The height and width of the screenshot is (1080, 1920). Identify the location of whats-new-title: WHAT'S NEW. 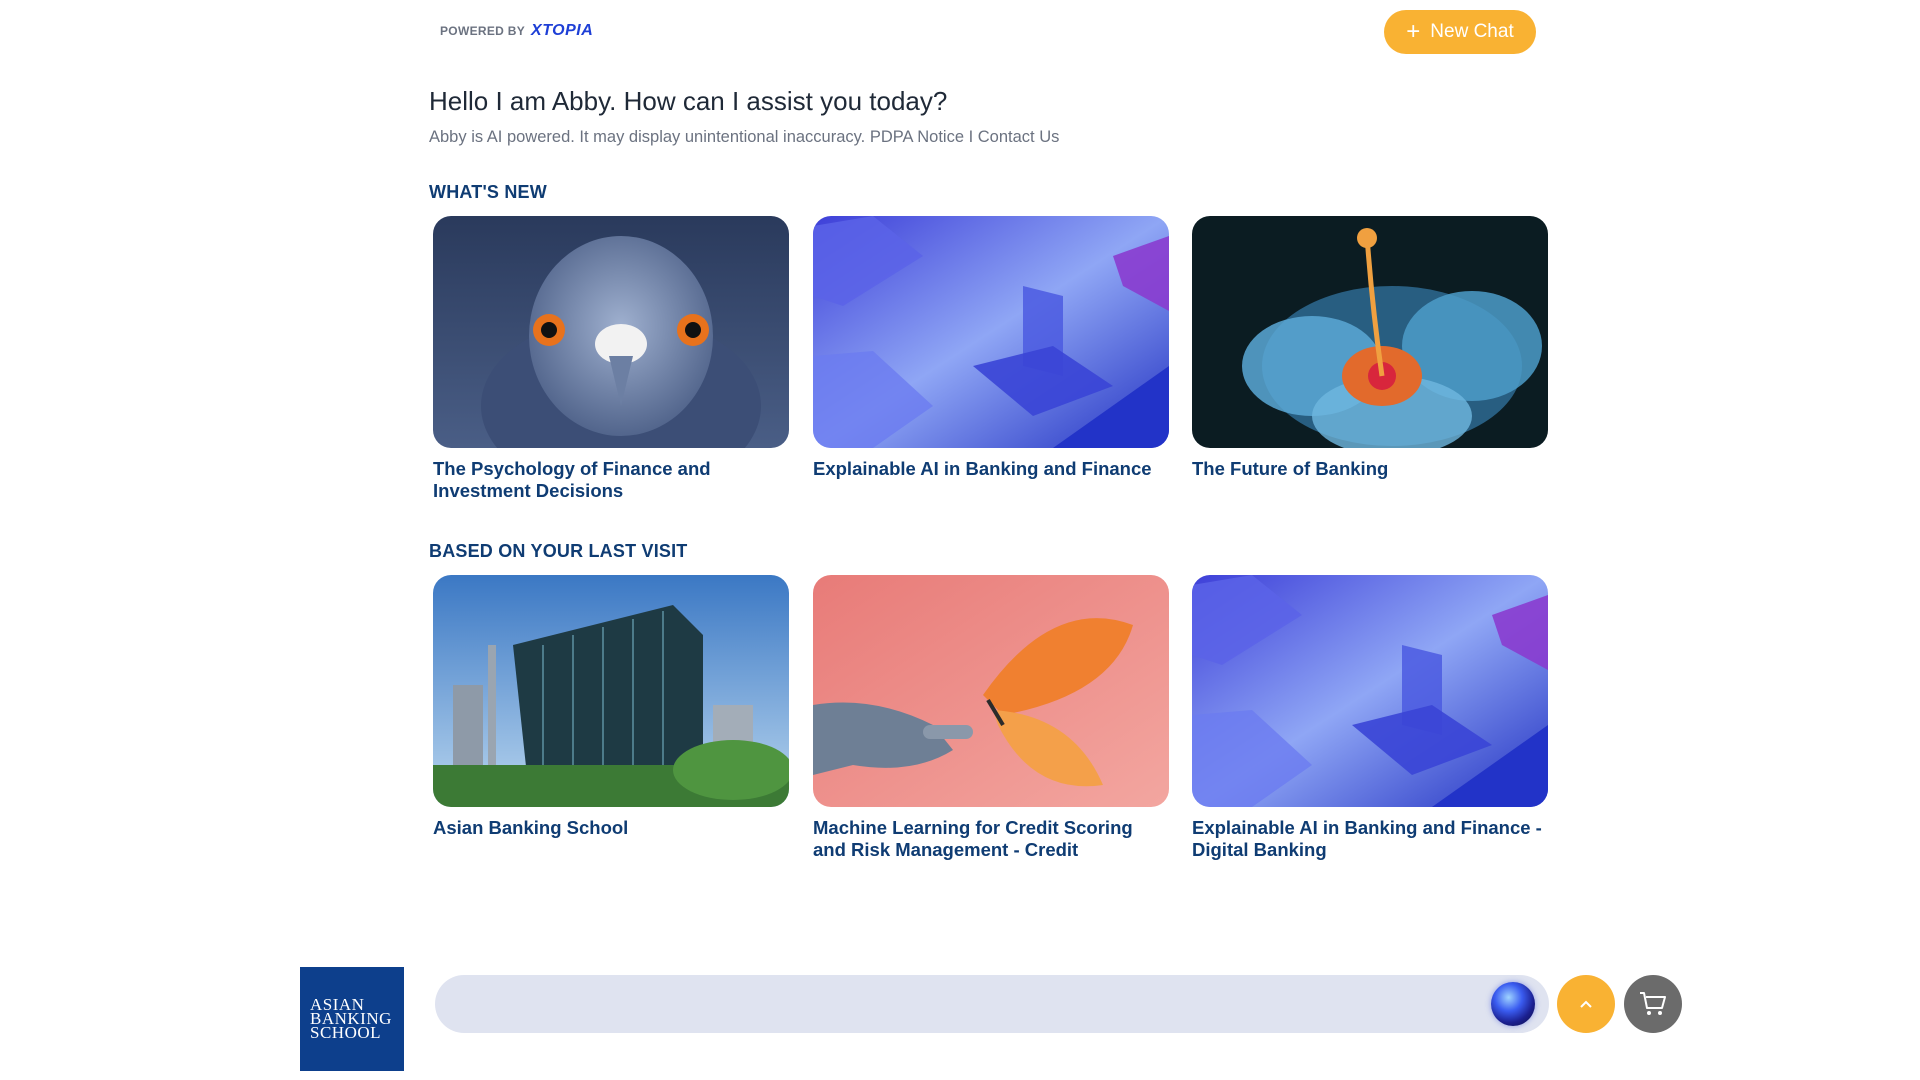
(488, 192).